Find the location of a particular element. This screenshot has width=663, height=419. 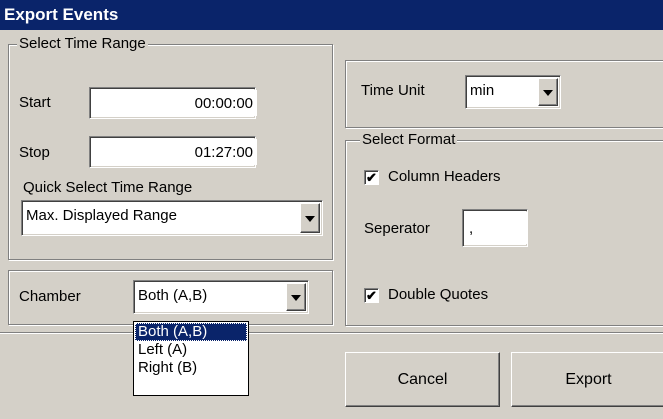

footer-separator is located at coordinates (331, 333).